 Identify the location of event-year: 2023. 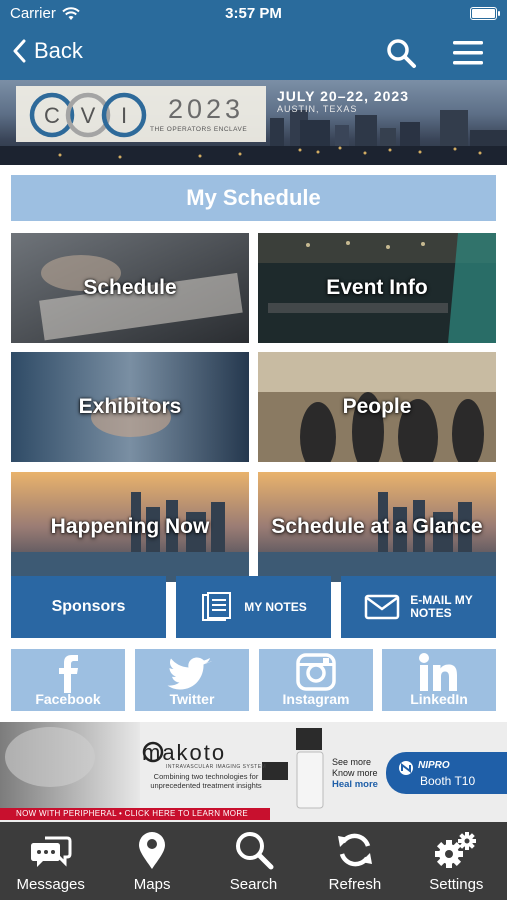
(206, 109).